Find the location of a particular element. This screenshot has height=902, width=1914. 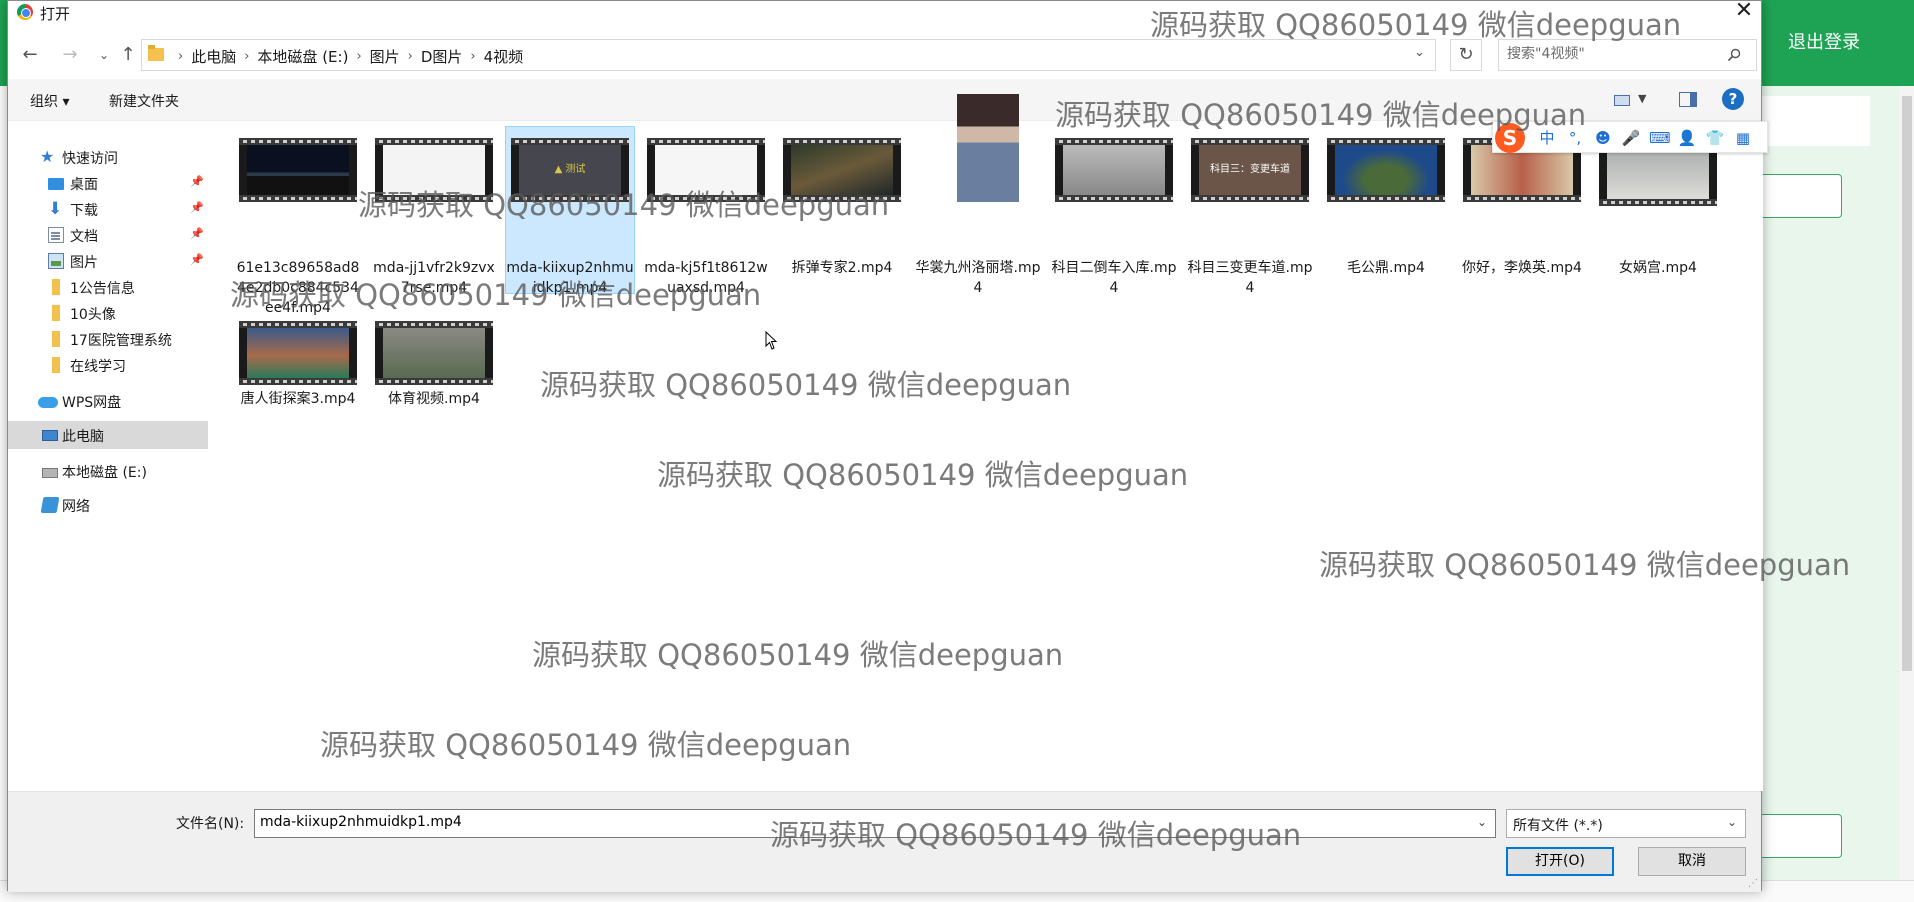

nav-item-wps: WPS网盘 is located at coordinates (108, 401).